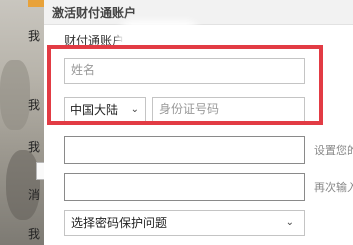  What do you see at coordinates (94, 110) in the screenshot?
I see `region-value: 中国大陆` at bounding box center [94, 110].